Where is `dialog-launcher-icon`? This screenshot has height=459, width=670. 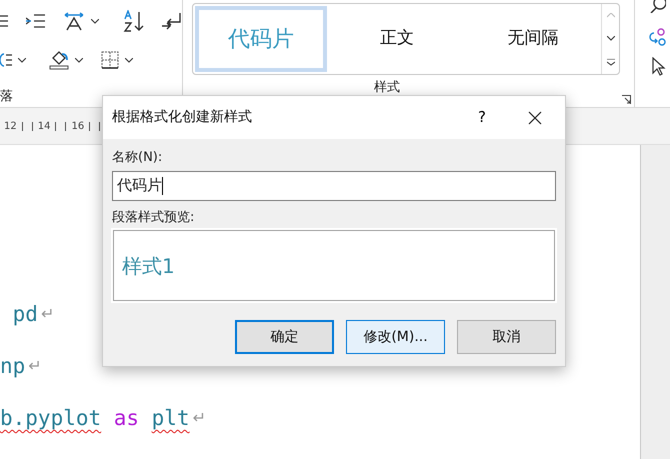 dialog-launcher-icon is located at coordinates (626, 99).